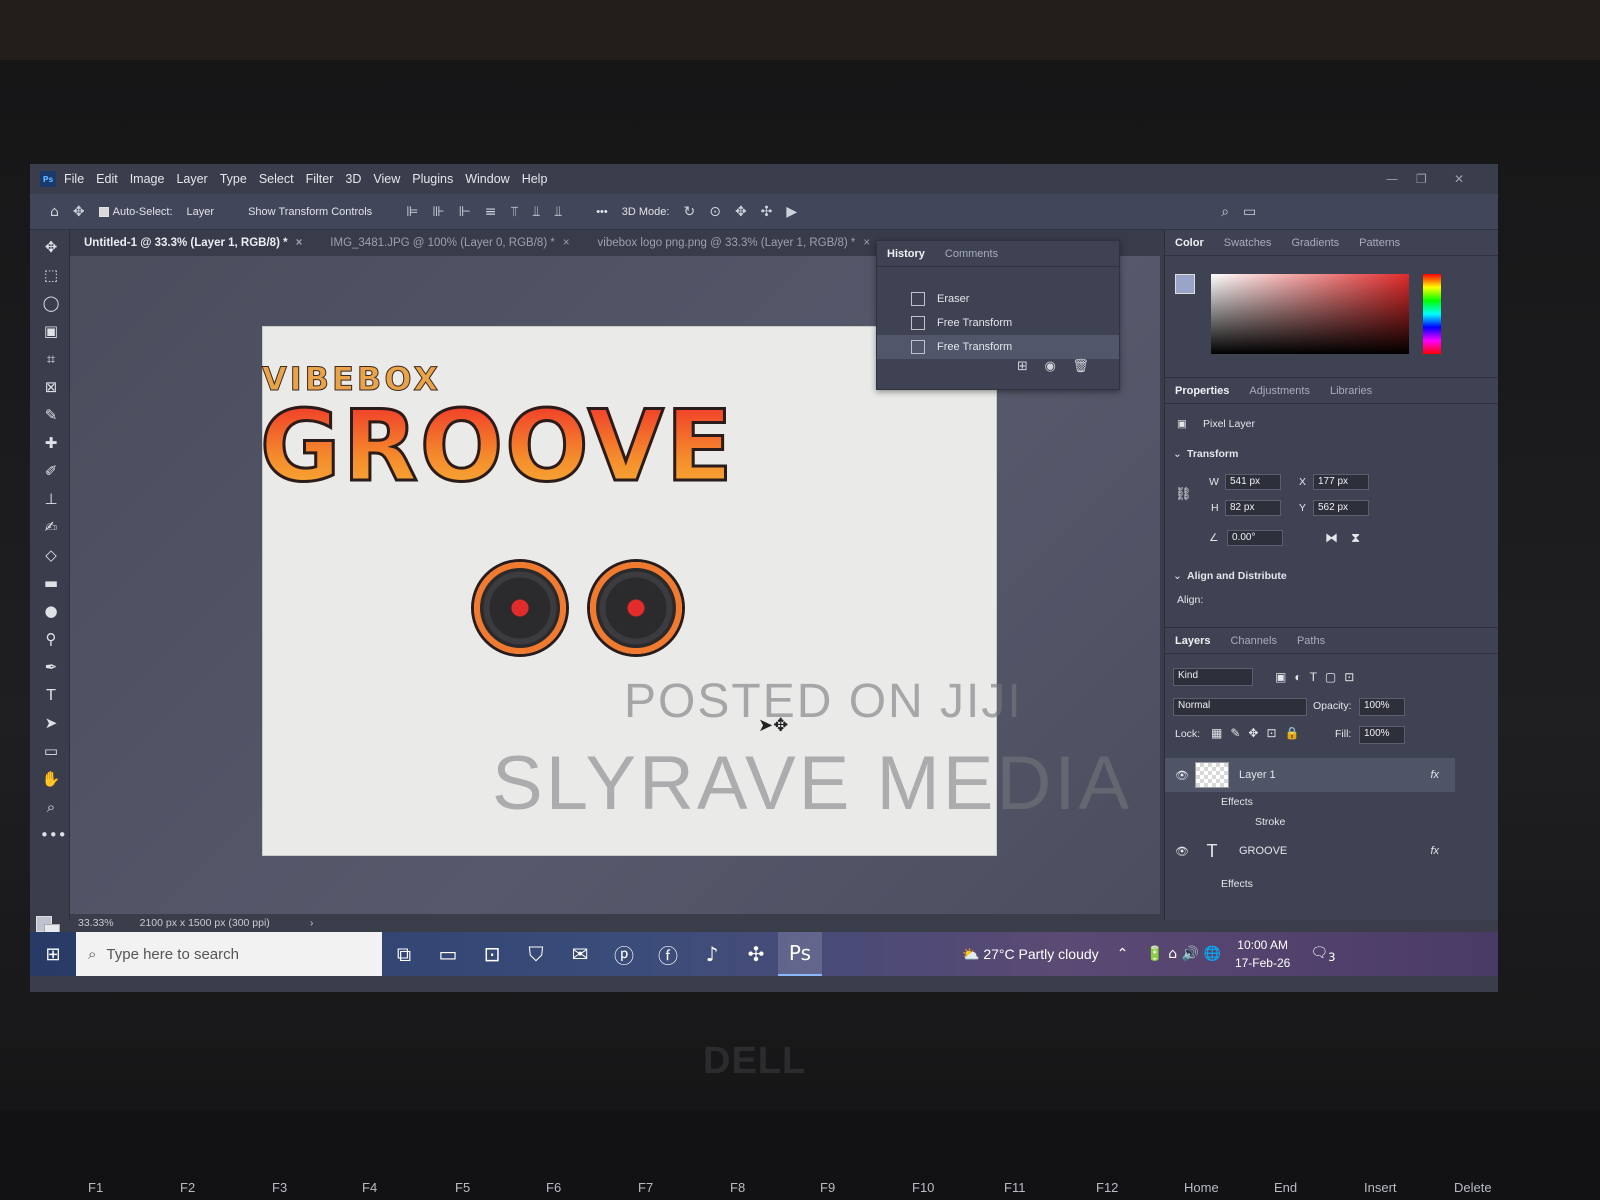 The height and width of the screenshot is (1200, 1600). I want to click on eraser-tool-icon: ◇, so click(51, 555).